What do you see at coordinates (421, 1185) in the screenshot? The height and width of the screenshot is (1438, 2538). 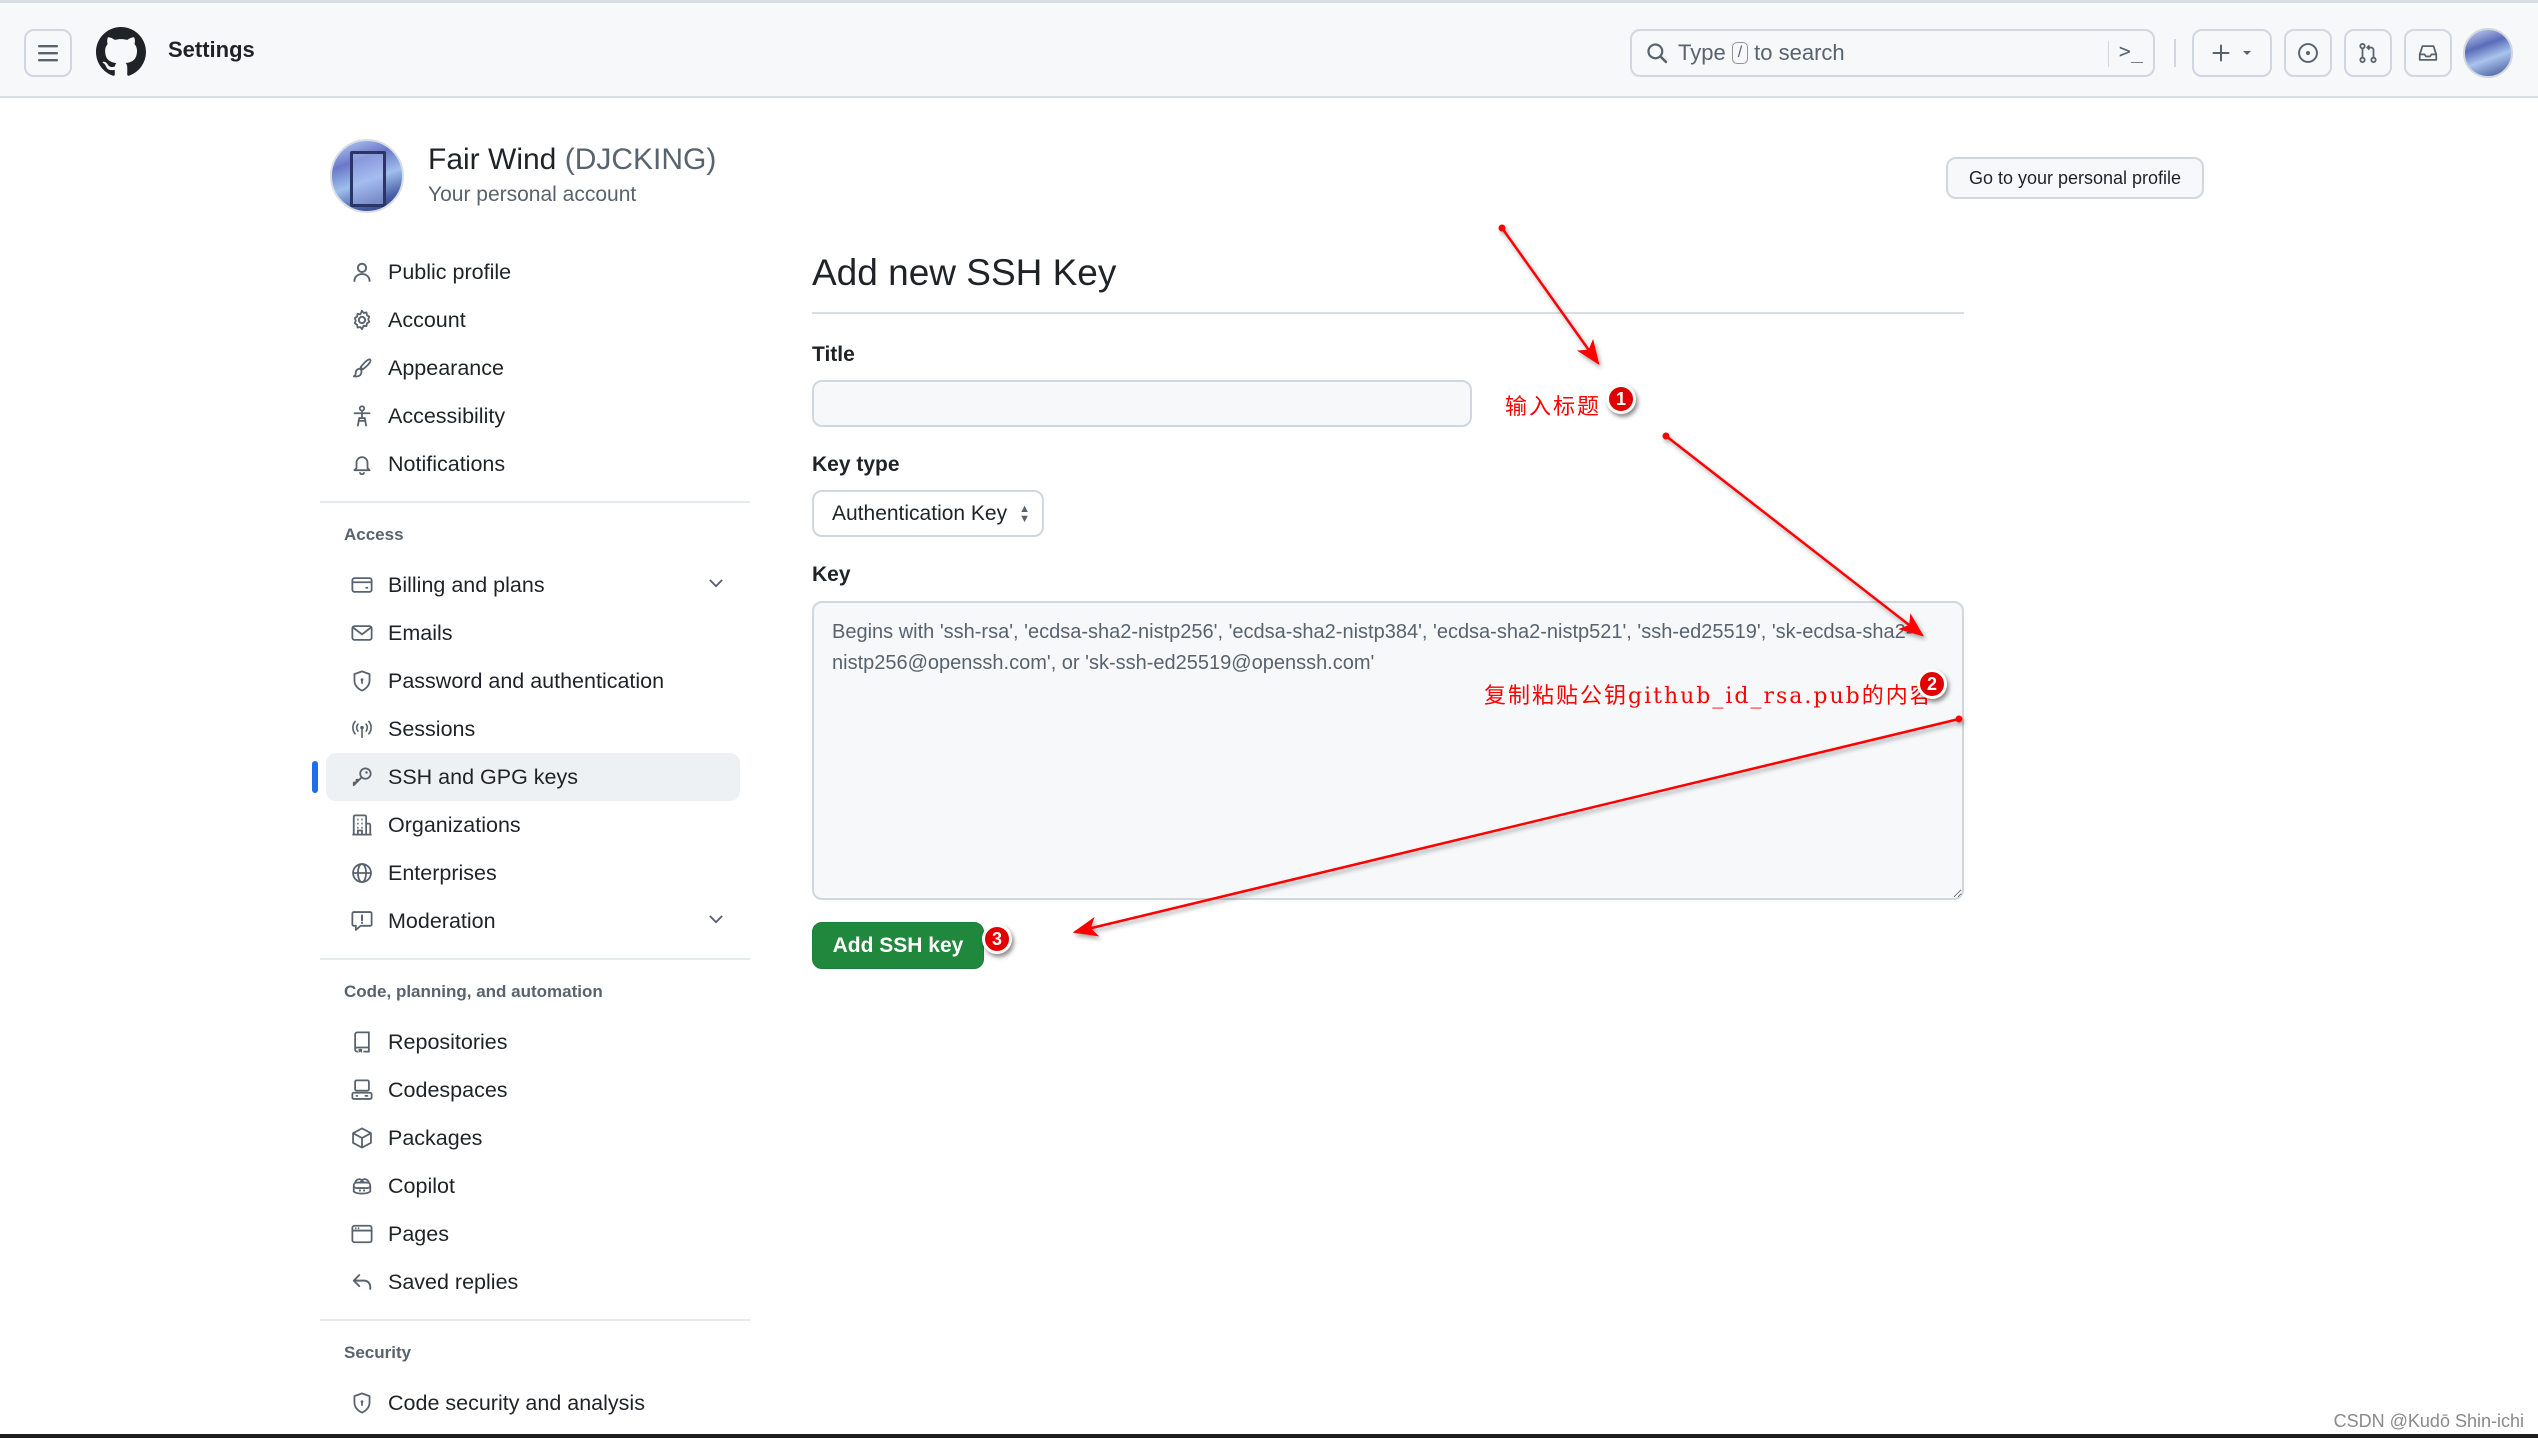 I see `sidebar-item-label: Copilot` at bounding box center [421, 1185].